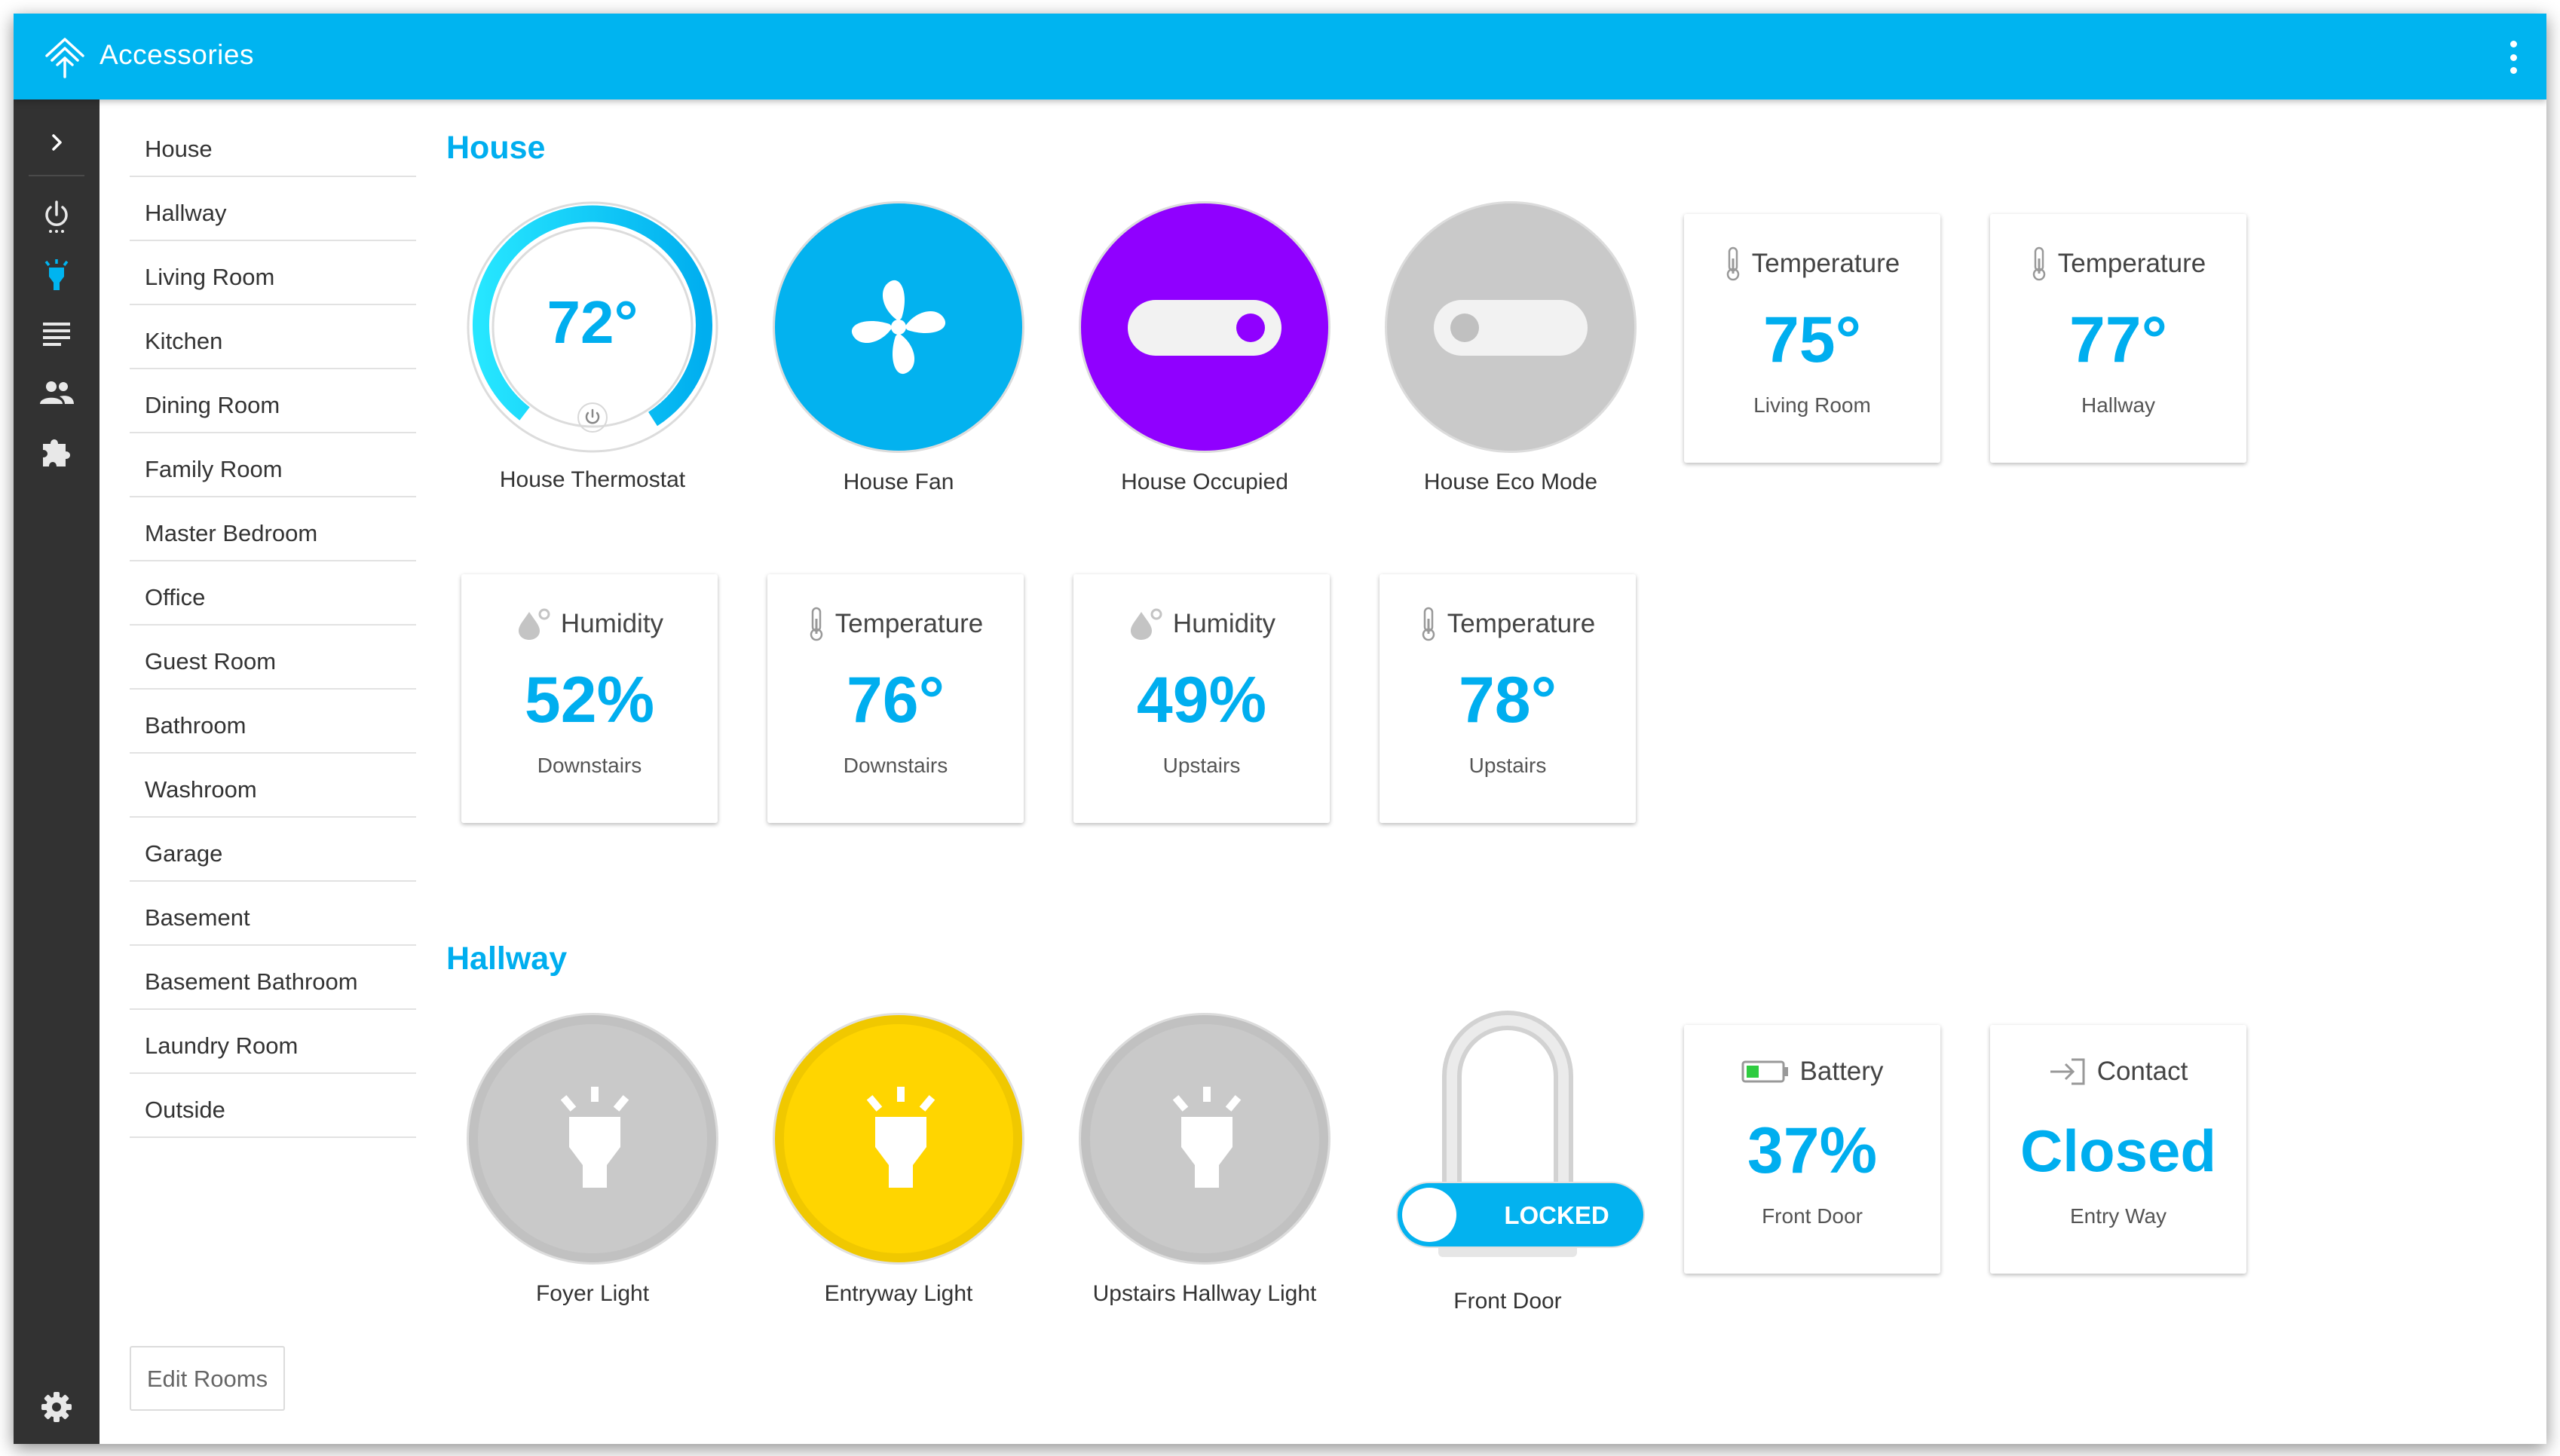 Image resolution: width=2560 pixels, height=1456 pixels. I want to click on front-door-tile: LOCKED Front Door, so click(1513, 1161).